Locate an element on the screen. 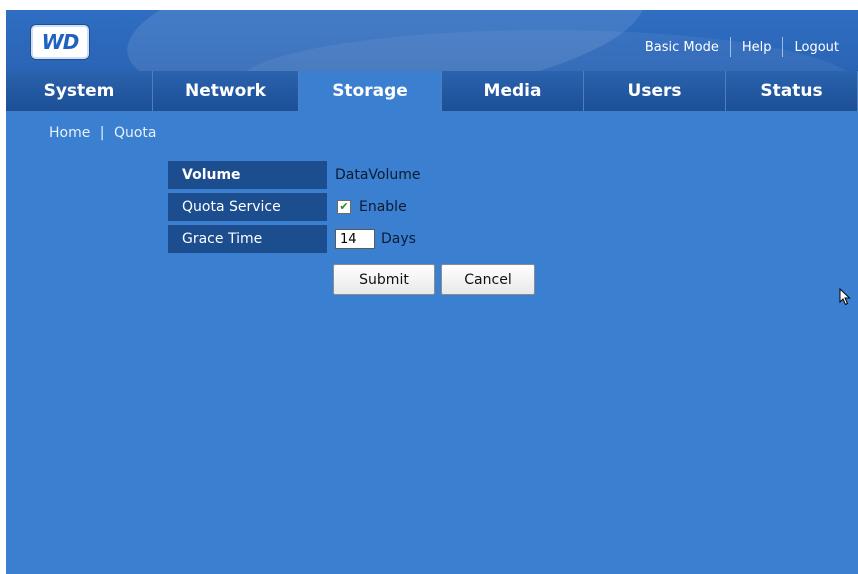  tab-users: Users is located at coordinates (655, 91).